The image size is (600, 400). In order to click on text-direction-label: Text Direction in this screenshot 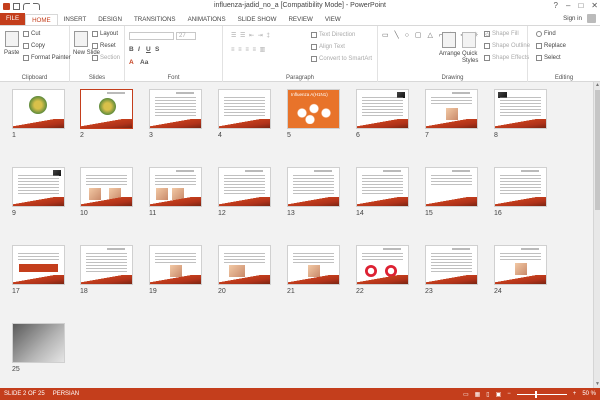, I will do `click(337, 35)`.